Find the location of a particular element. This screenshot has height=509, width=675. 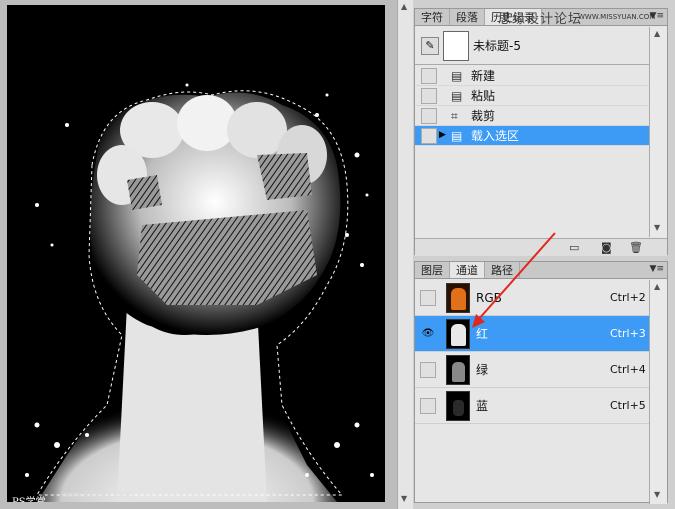

bottom-url-watermark: www.52psxt.com is located at coordinates (96, 494).